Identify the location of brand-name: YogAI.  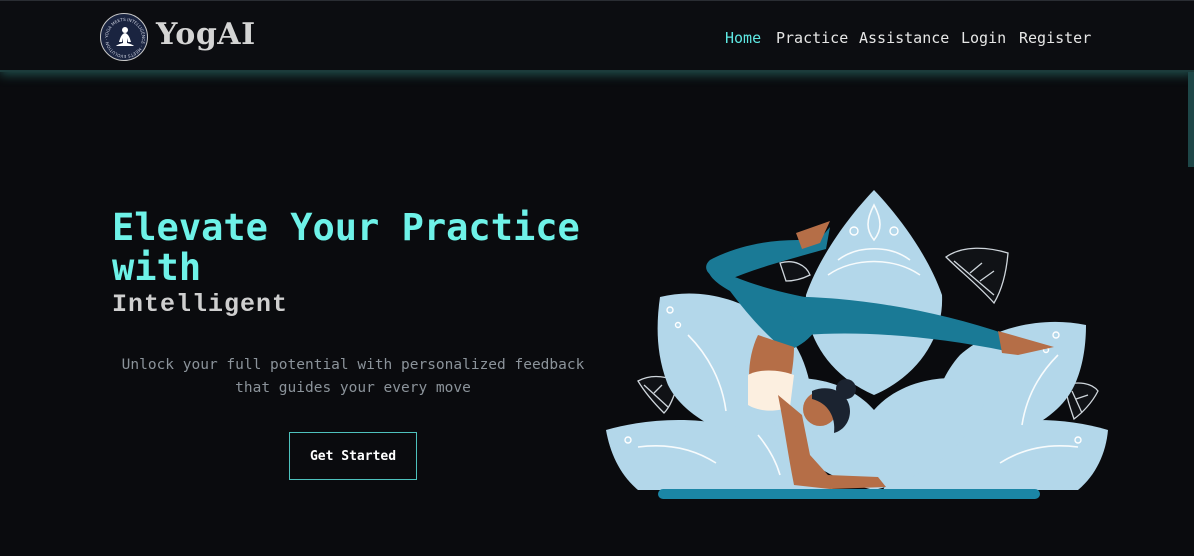
(206, 34).